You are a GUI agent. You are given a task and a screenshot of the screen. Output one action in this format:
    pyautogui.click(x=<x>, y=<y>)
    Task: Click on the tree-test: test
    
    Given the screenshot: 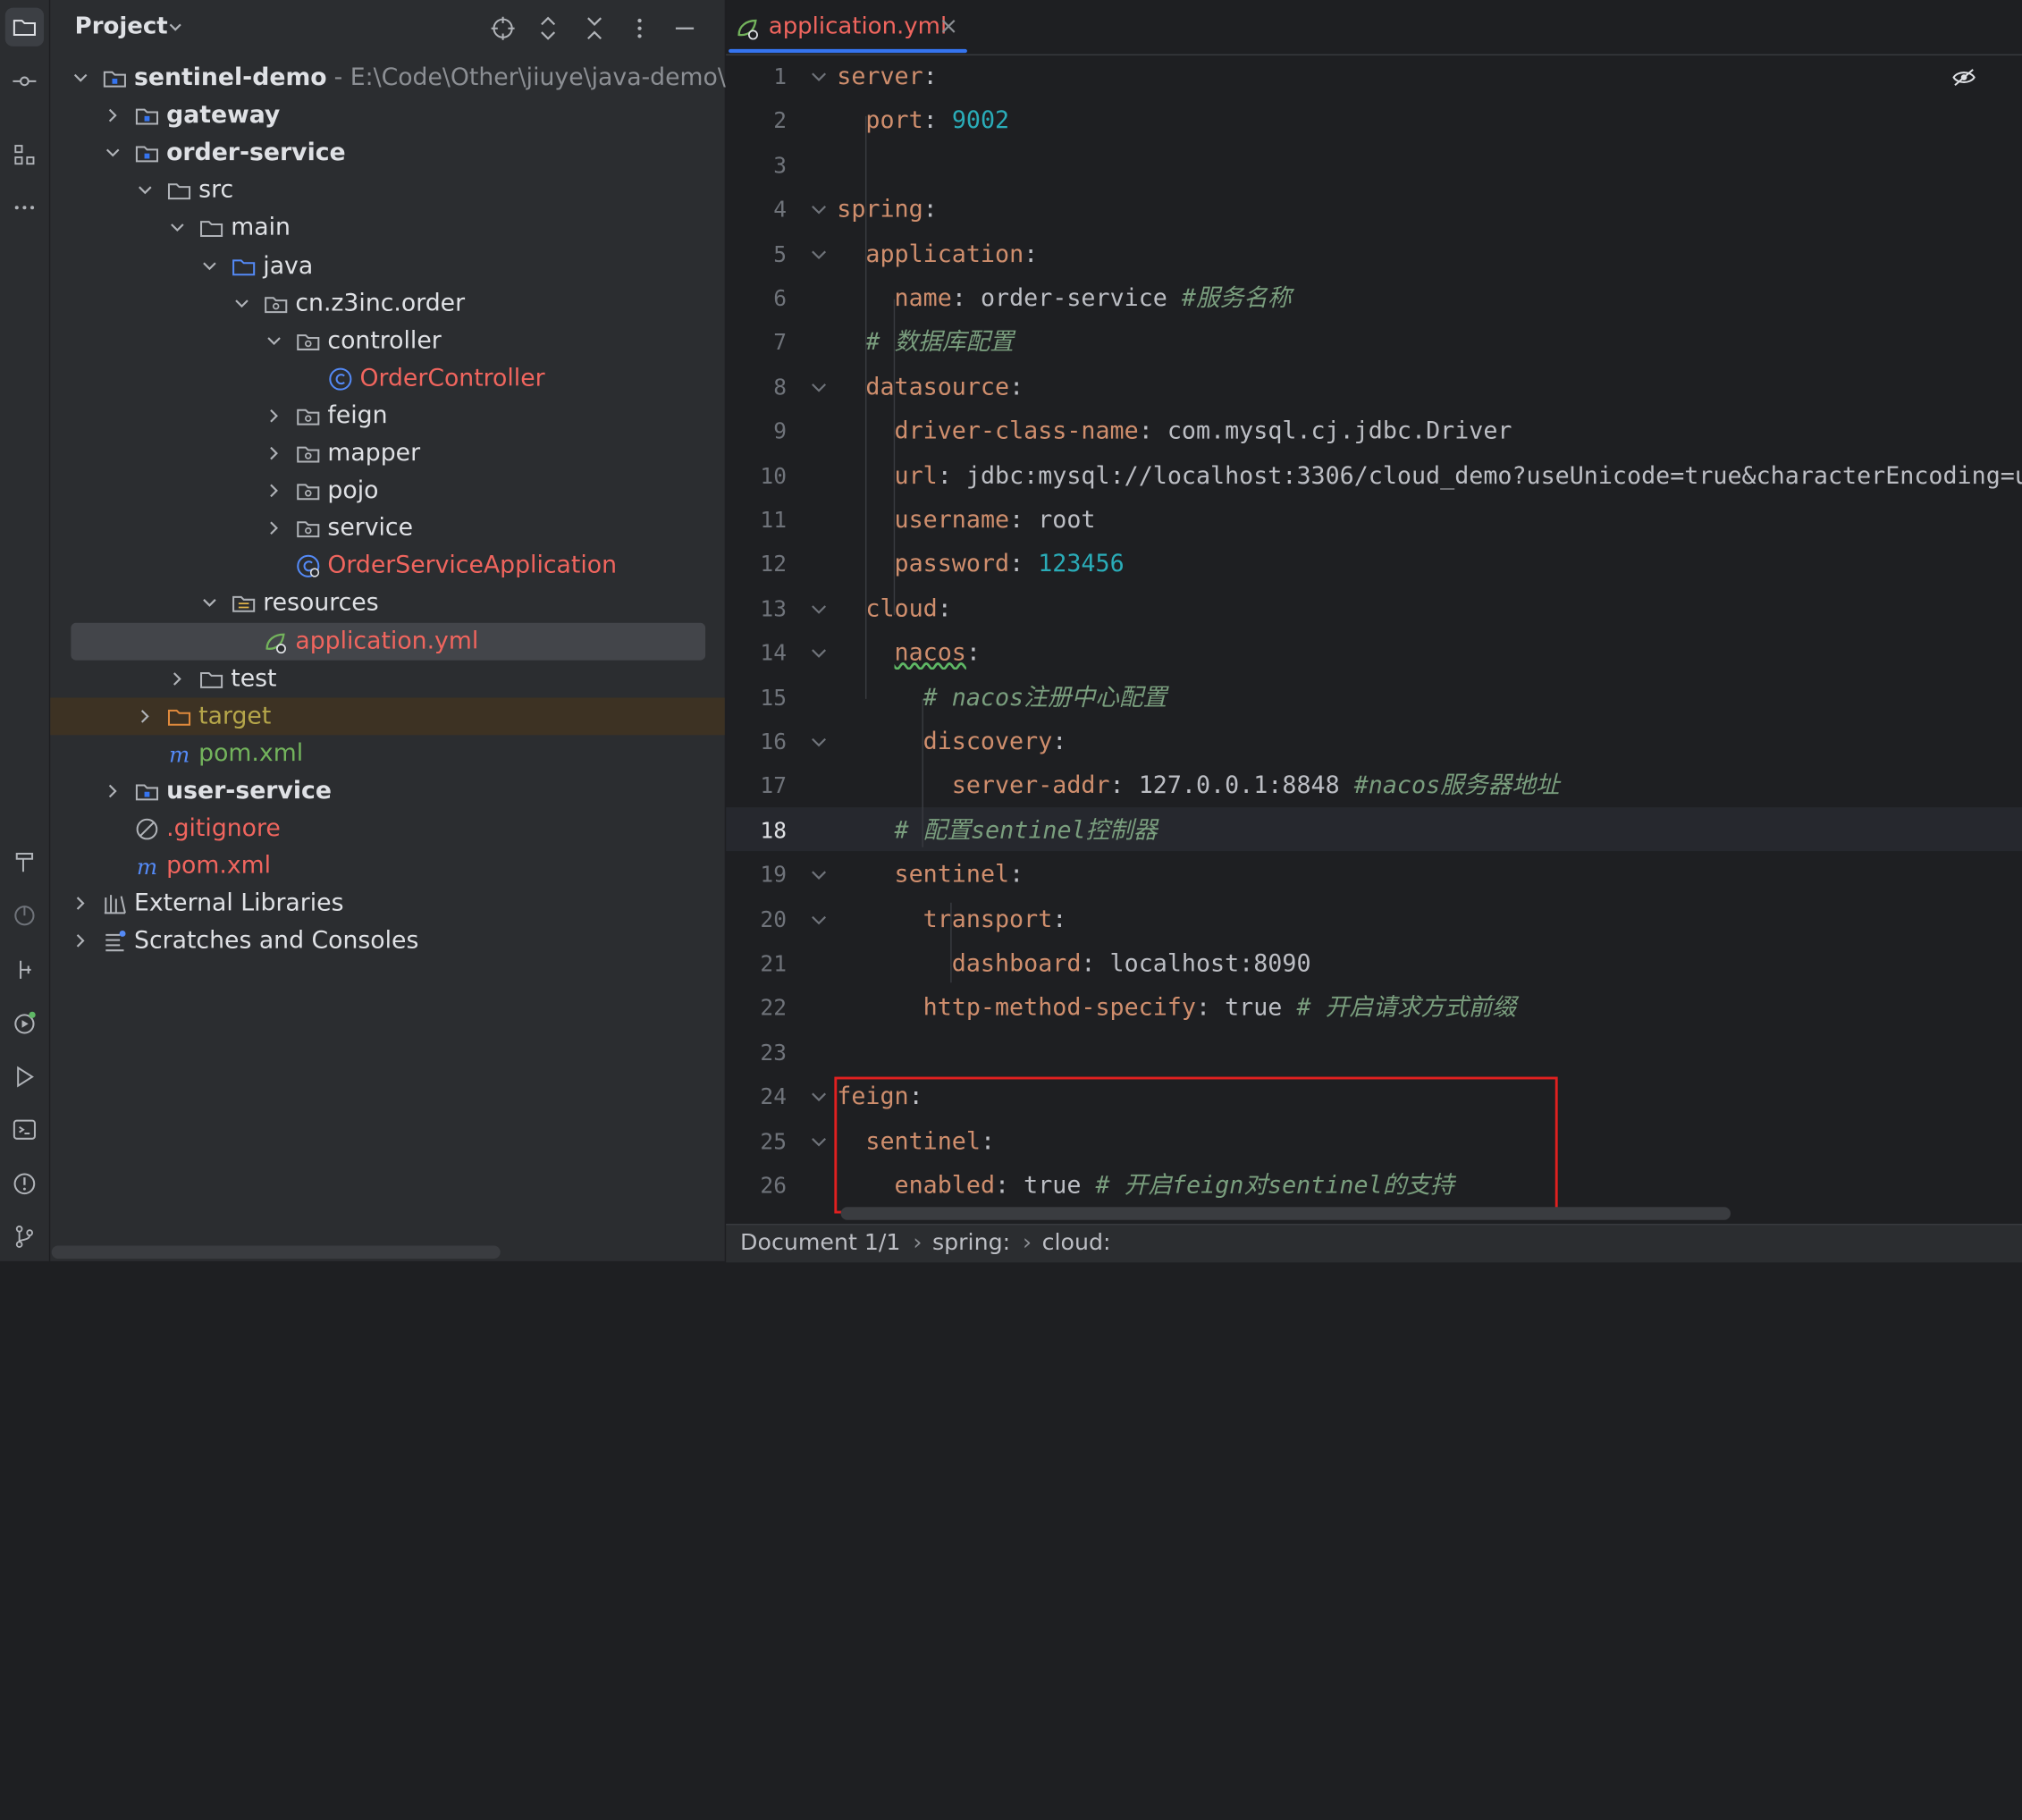 What is the action you would take?
    pyautogui.click(x=387, y=678)
    